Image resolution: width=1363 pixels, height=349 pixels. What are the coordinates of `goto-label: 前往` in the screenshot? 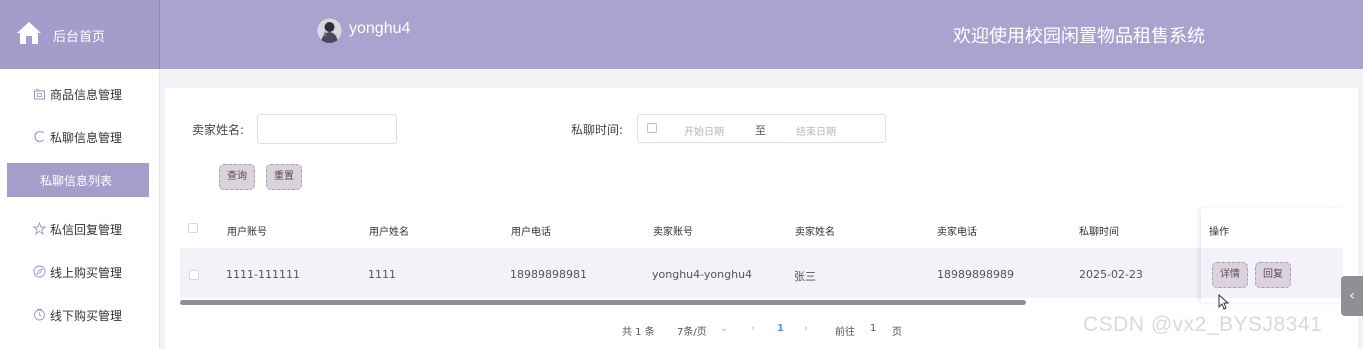 It's located at (845, 332).